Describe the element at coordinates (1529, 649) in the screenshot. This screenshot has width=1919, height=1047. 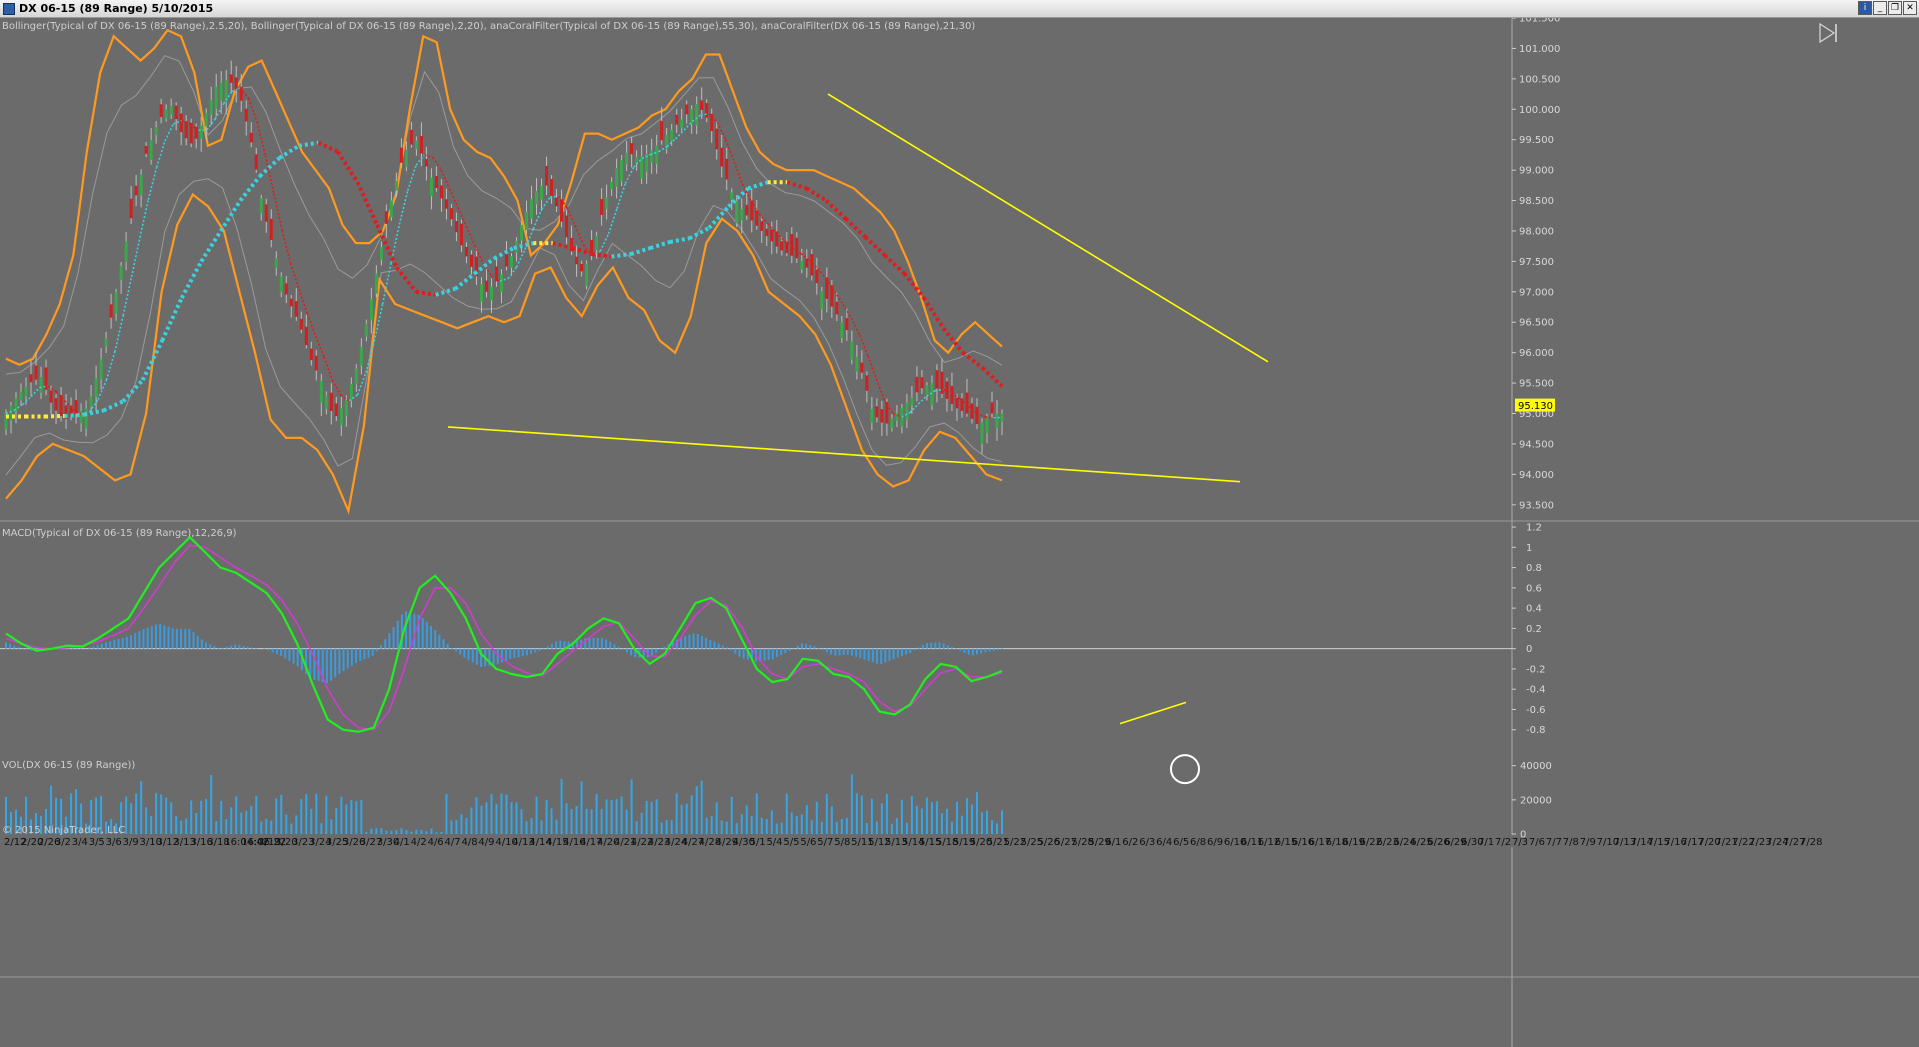
I see `macd-y-tick-label: 0` at that location.